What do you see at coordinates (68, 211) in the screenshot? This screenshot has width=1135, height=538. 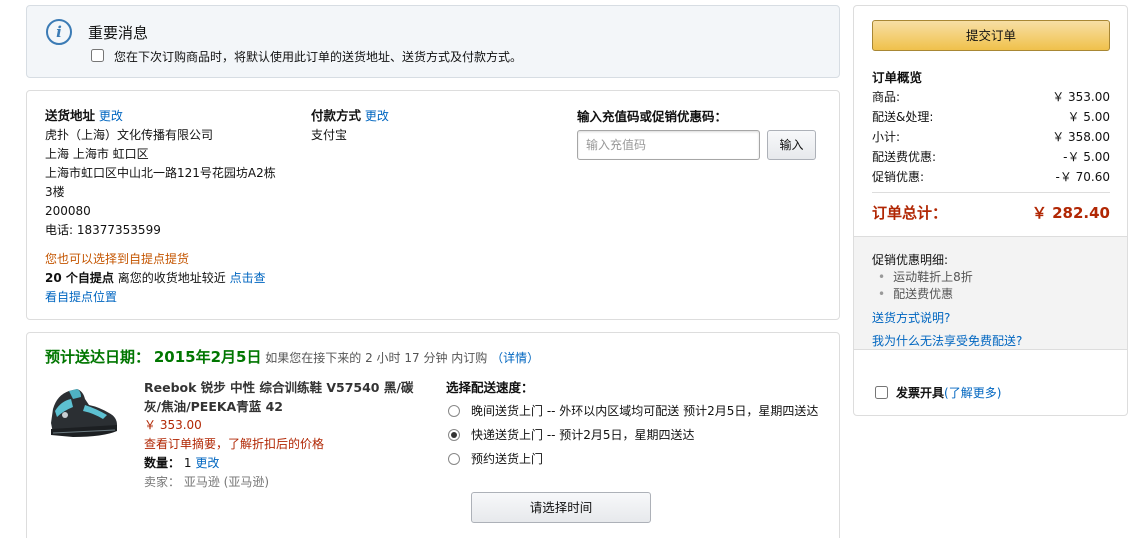 I see `postal-code: 200080` at bounding box center [68, 211].